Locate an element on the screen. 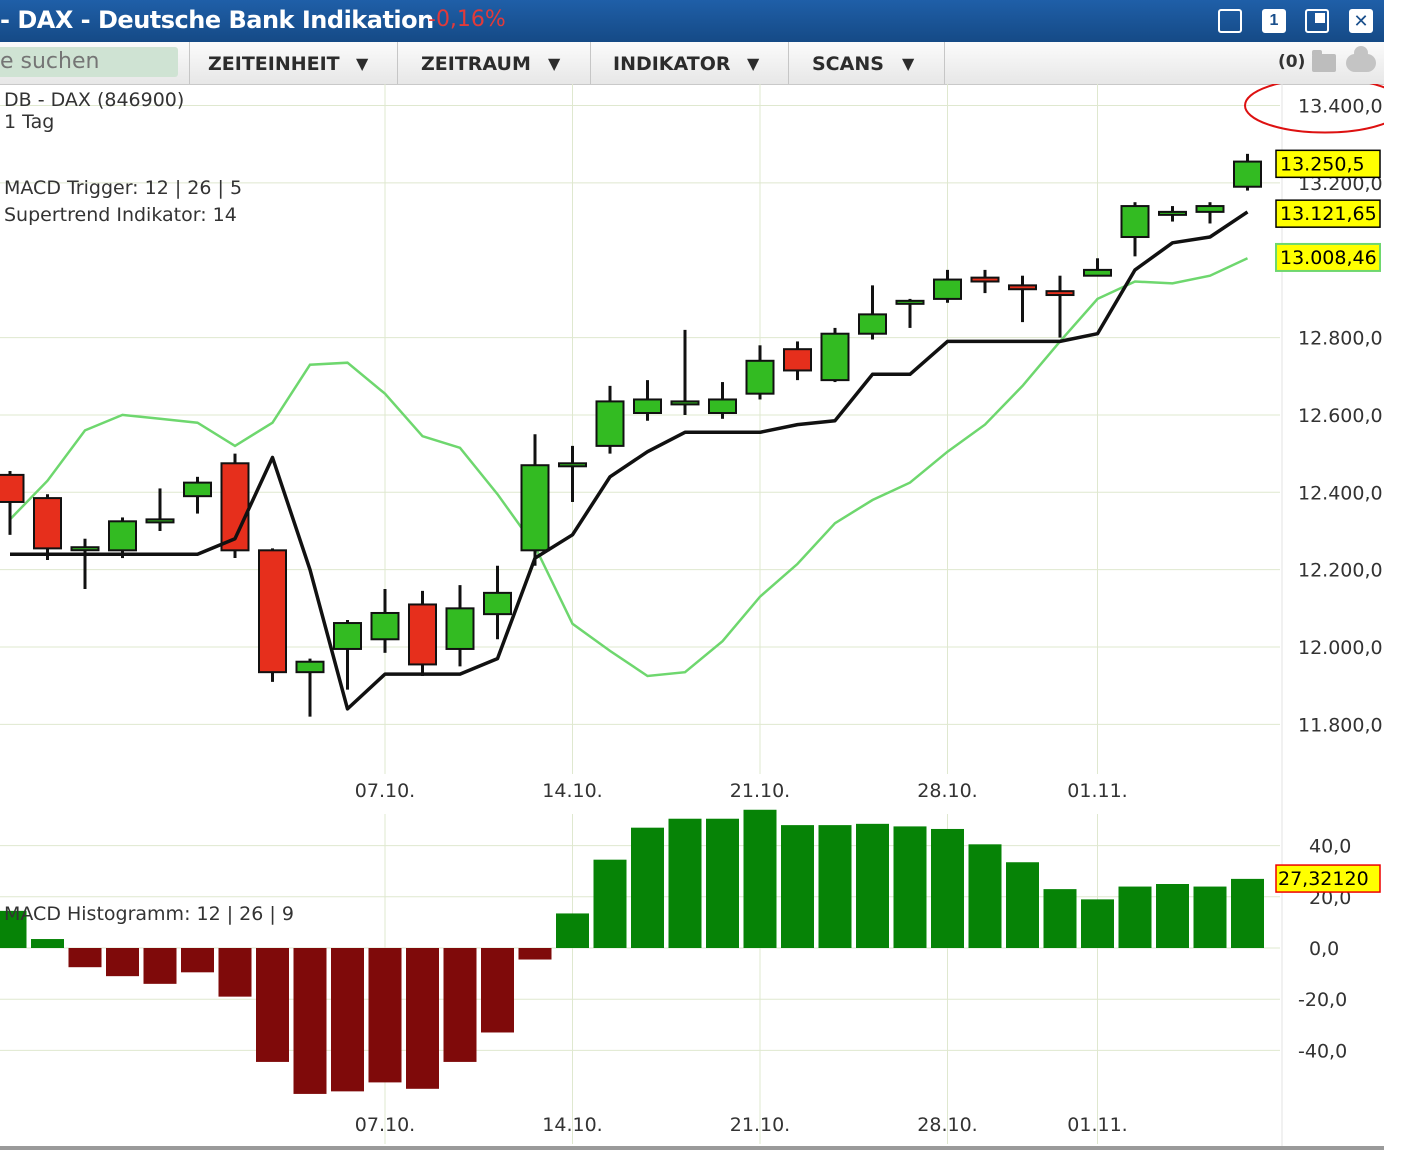 The width and height of the screenshot is (1407, 1150). y-tick-label: 12.200,0 is located at coordinates (1340, 571).